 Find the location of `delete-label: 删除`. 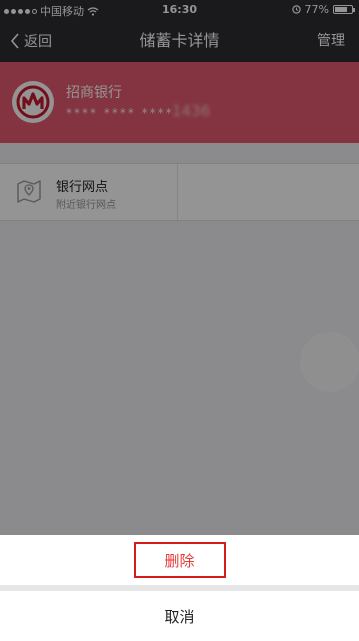

delete-label: 删除 is located at coordinates (179, 560).